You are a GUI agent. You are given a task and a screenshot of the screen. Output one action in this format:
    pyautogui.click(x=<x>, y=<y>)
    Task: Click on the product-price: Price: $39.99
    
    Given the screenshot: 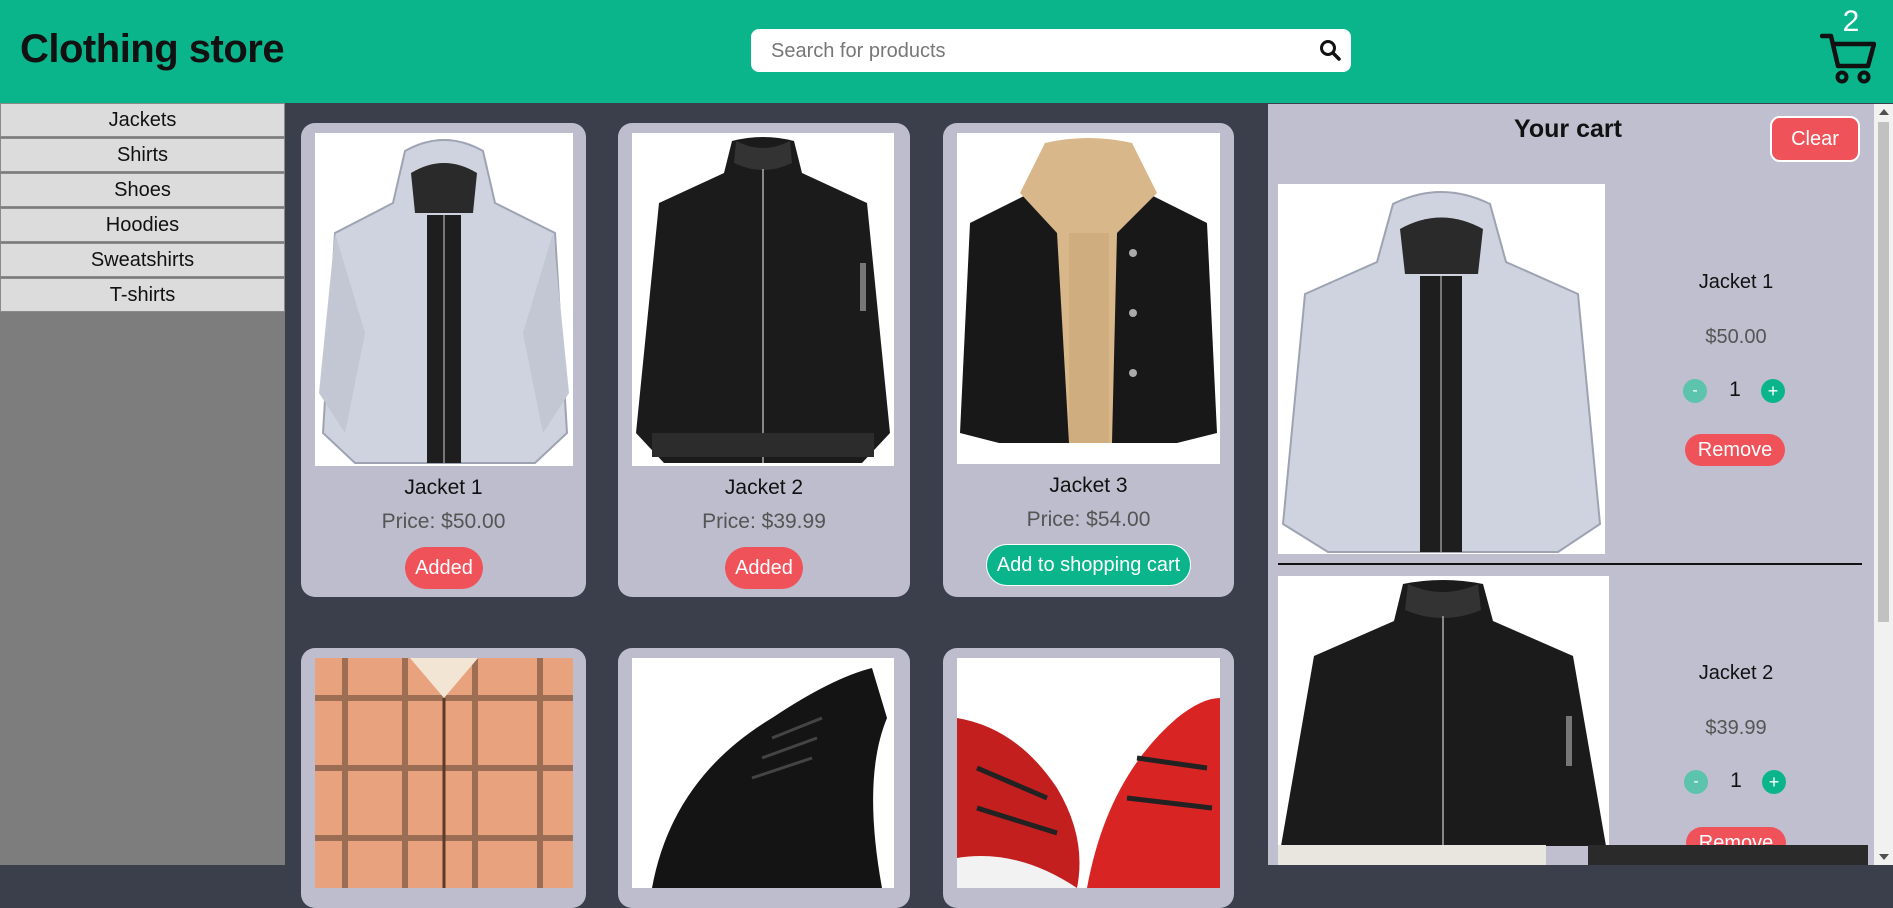 What is the action you would take?
    pyautogui.click(x=764, y=521)
    